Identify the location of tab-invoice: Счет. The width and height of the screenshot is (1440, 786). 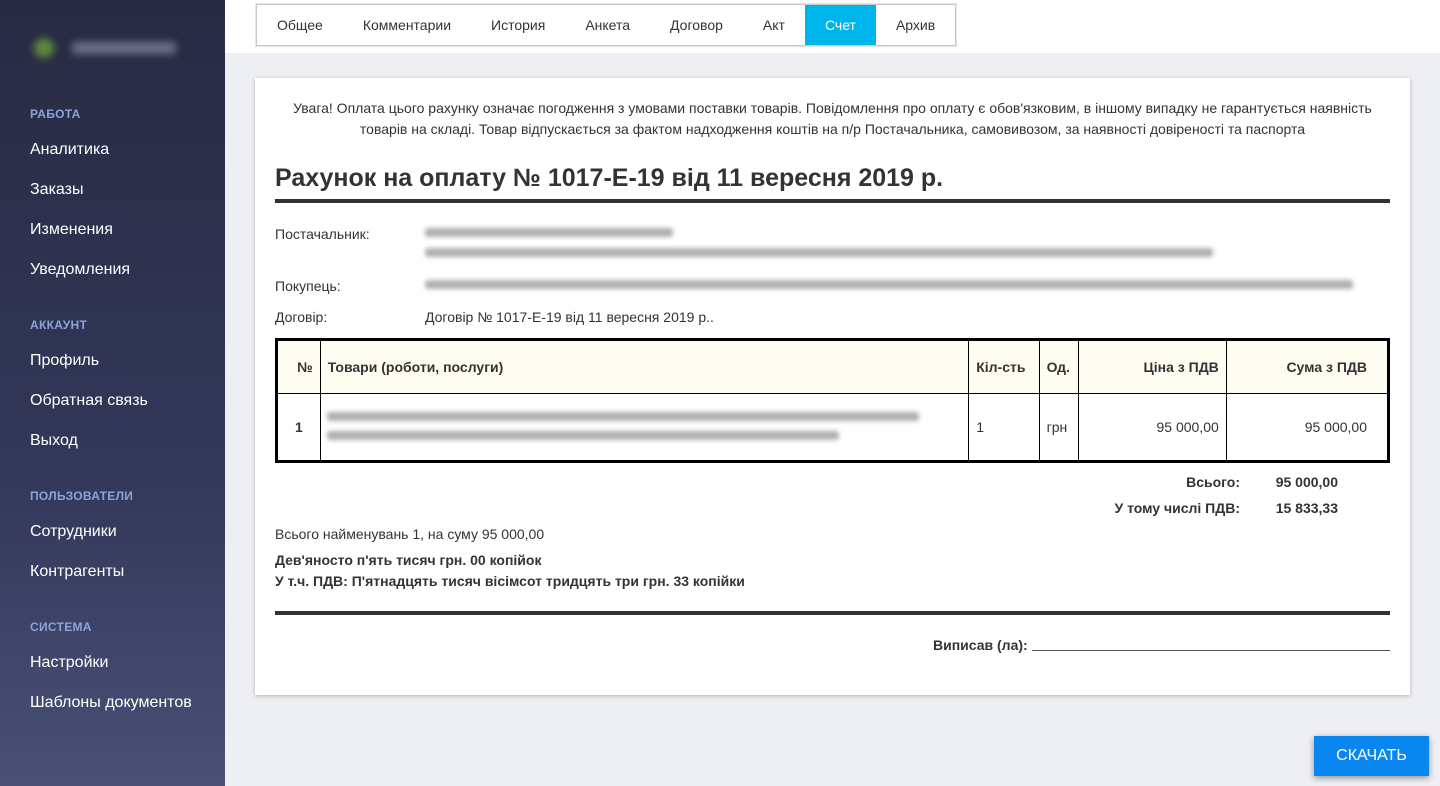
(840, 25).